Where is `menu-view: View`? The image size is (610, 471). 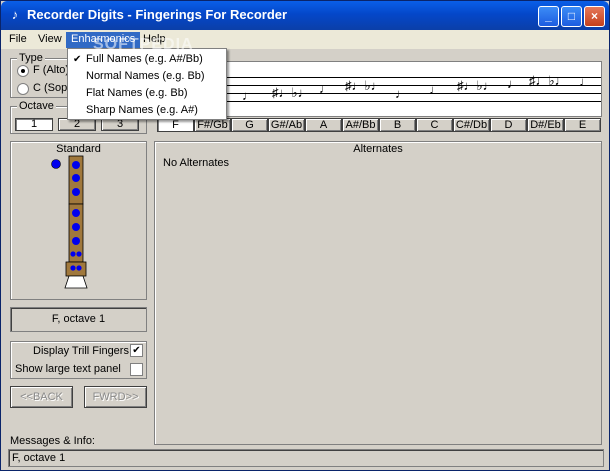 menu-view: View is located at coordinates (50, 40).